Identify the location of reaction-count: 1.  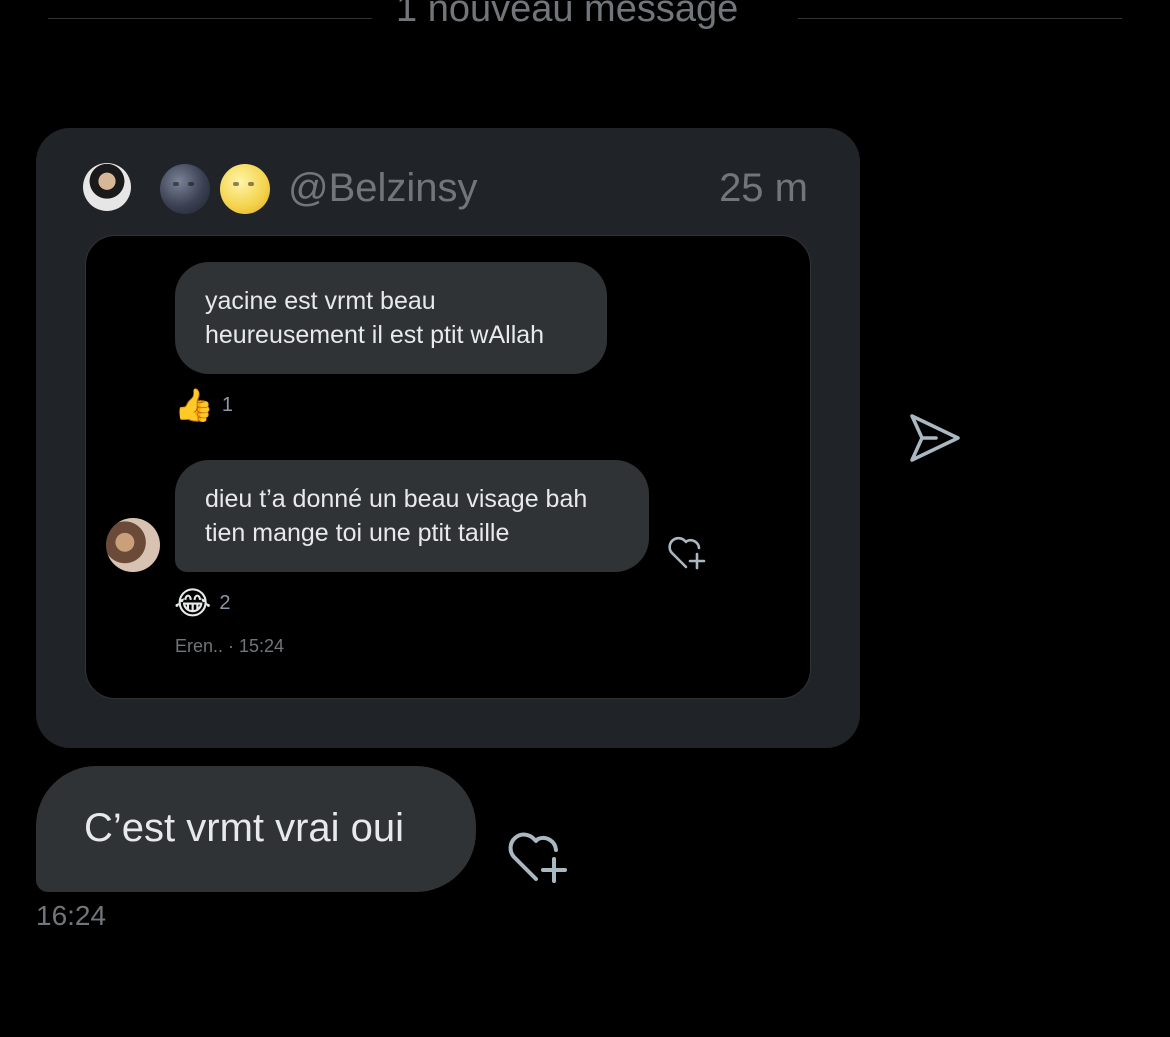
(227, 404).